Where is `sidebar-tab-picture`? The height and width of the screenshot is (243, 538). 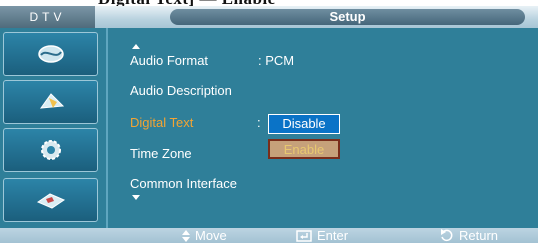
sidebar-tab-picture is located at coordinates (50, 54).